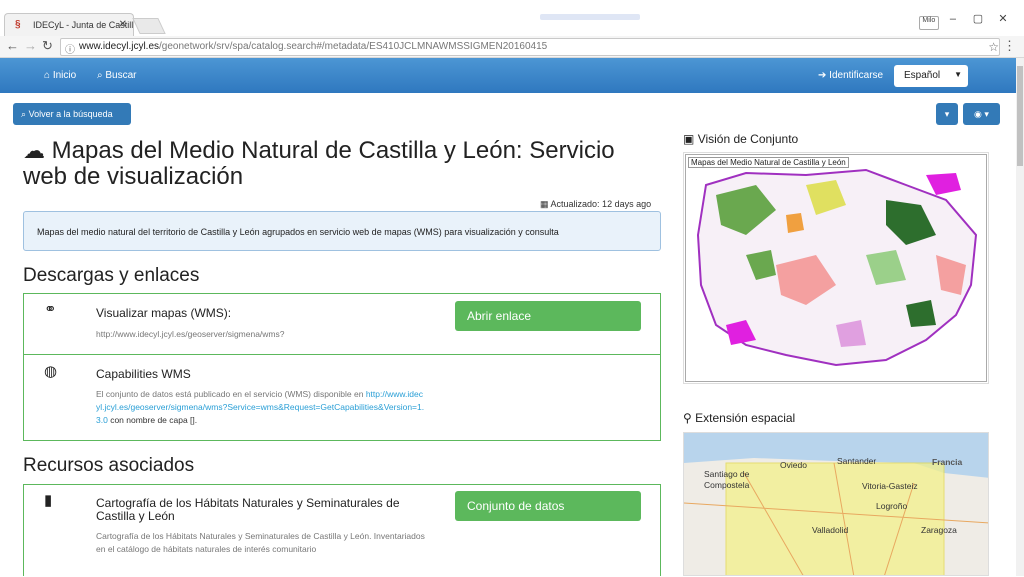 The height and width of the screenshot is (577, 1024). What do you see at coordinates (111, 275) in the screenshot?
I see `downloads-heading: Descargas y enlaces` at bounding box center [111, 275].